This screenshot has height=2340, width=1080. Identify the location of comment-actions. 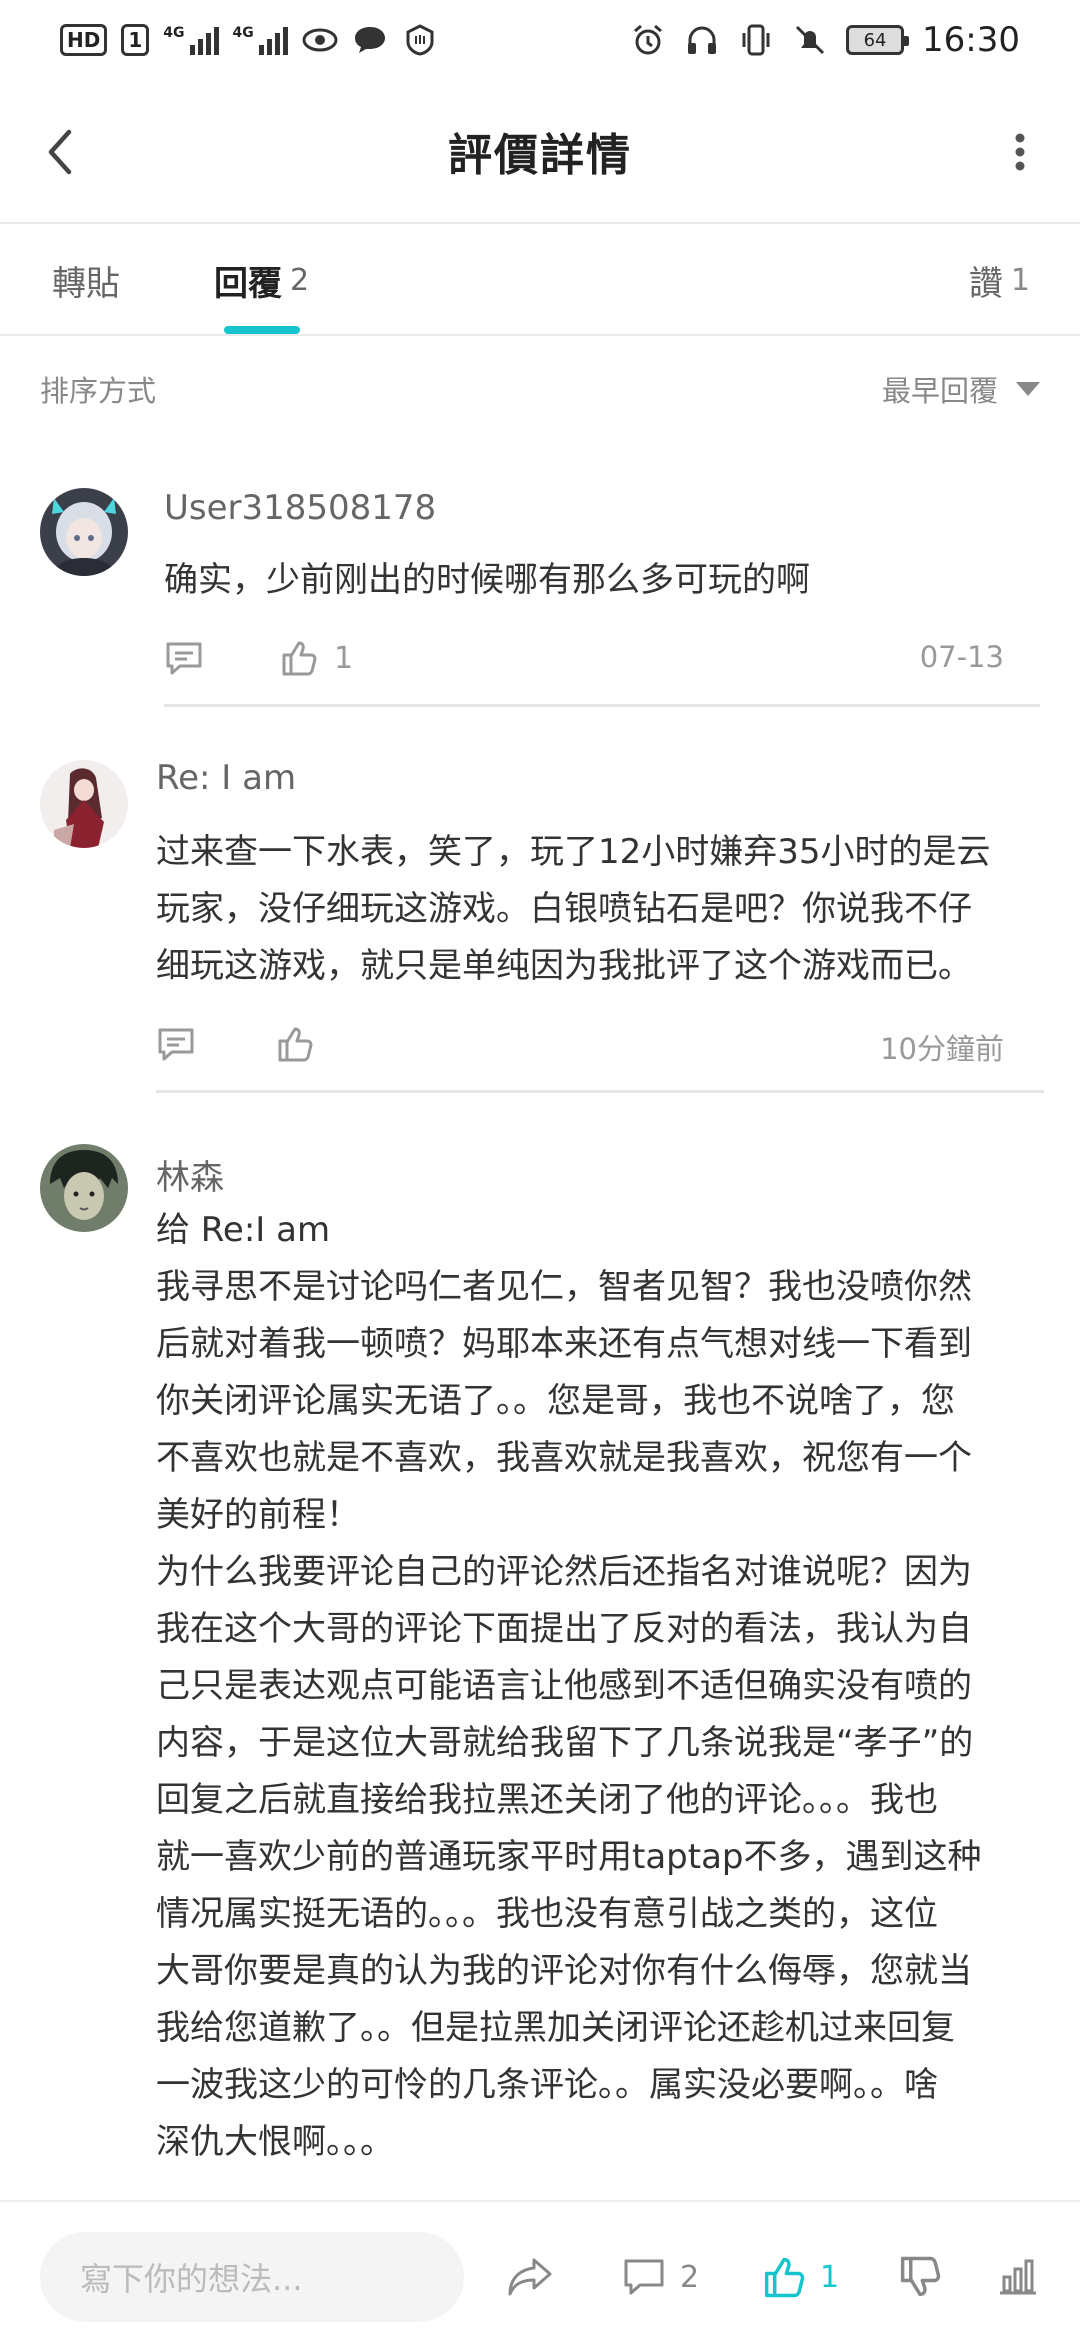
(243, 1044).